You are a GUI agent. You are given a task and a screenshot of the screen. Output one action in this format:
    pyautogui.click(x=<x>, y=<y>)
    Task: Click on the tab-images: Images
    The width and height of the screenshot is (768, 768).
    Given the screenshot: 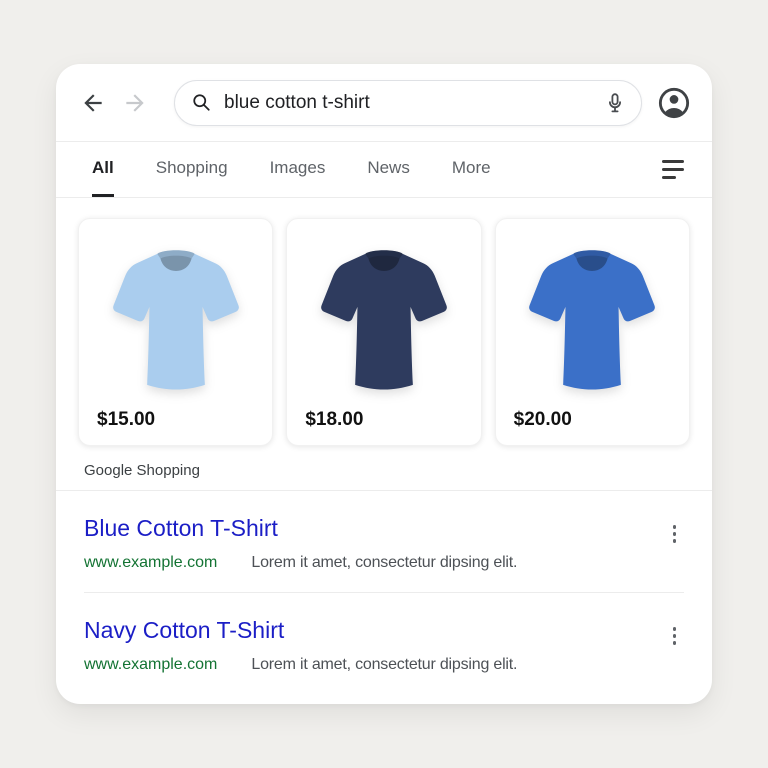 What is the action you would take?
    pyautogui.click(x=298, y=169)
    